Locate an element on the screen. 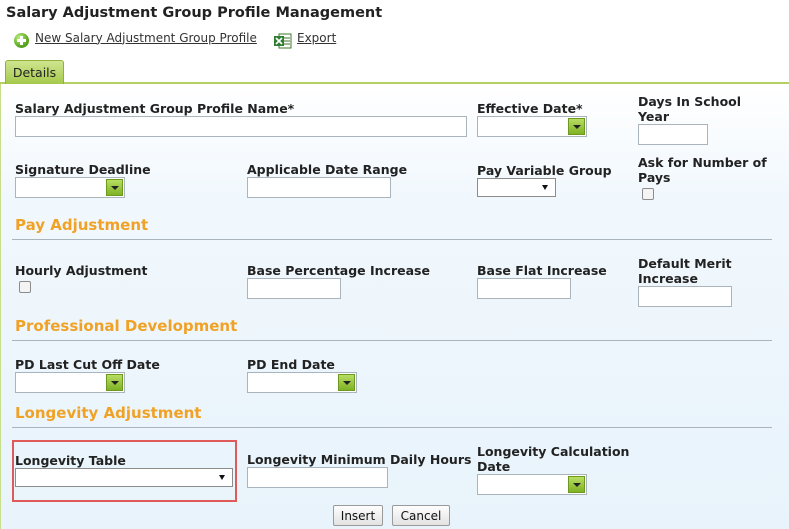 The width and height of the screenshot is (789, 529). applicable-date-range-input is located at coordinates (319, 187).